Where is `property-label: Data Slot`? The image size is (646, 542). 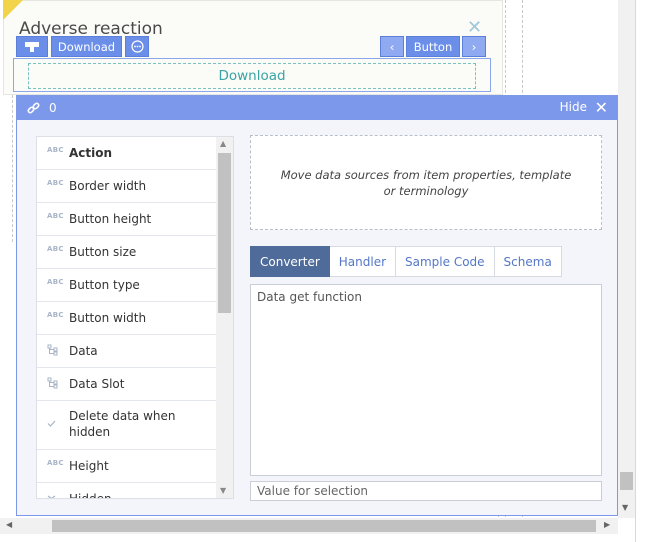
property-label: Data Slot is located at coordinates (97, 384).